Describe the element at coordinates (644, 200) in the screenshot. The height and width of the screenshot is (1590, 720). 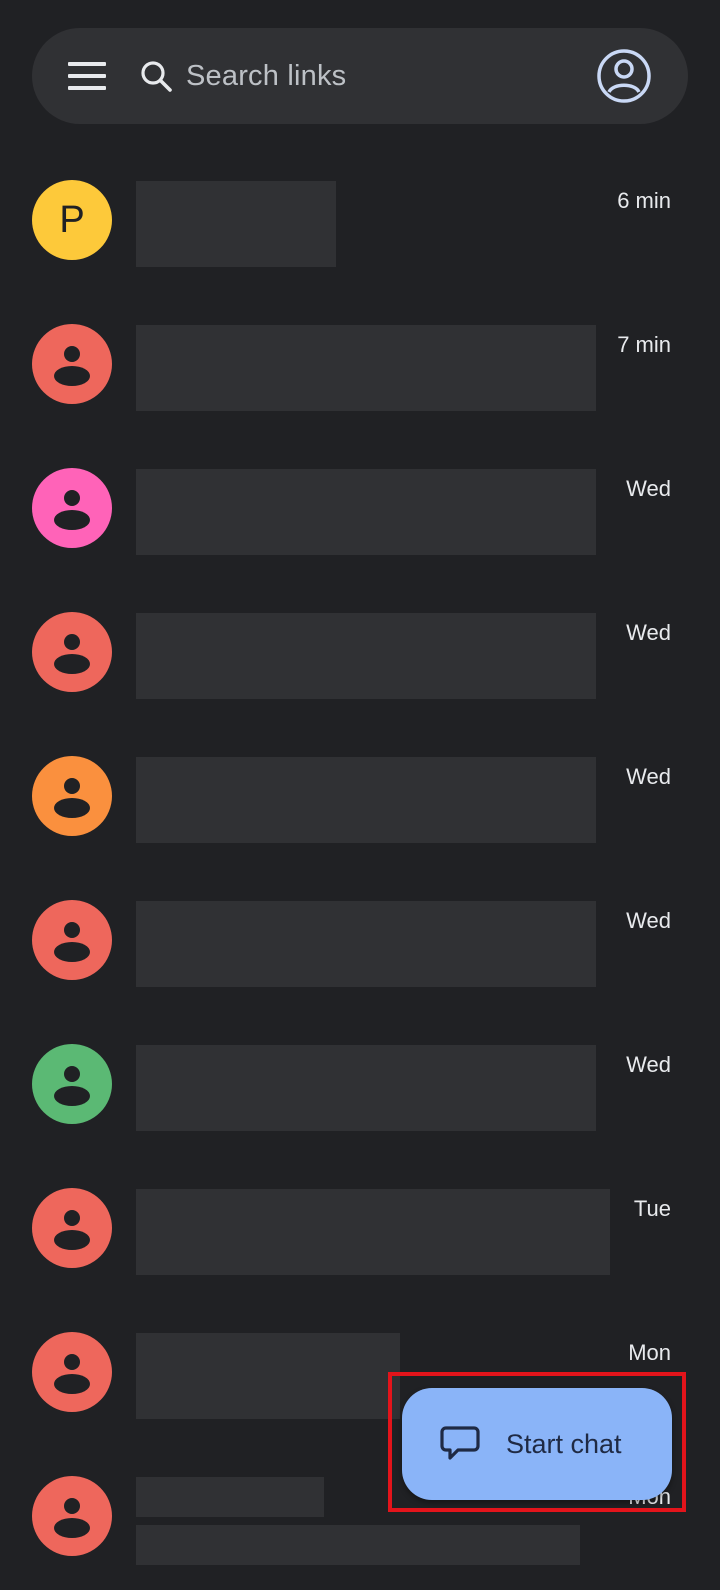
I see `conversation-time: 6 min` at that location.